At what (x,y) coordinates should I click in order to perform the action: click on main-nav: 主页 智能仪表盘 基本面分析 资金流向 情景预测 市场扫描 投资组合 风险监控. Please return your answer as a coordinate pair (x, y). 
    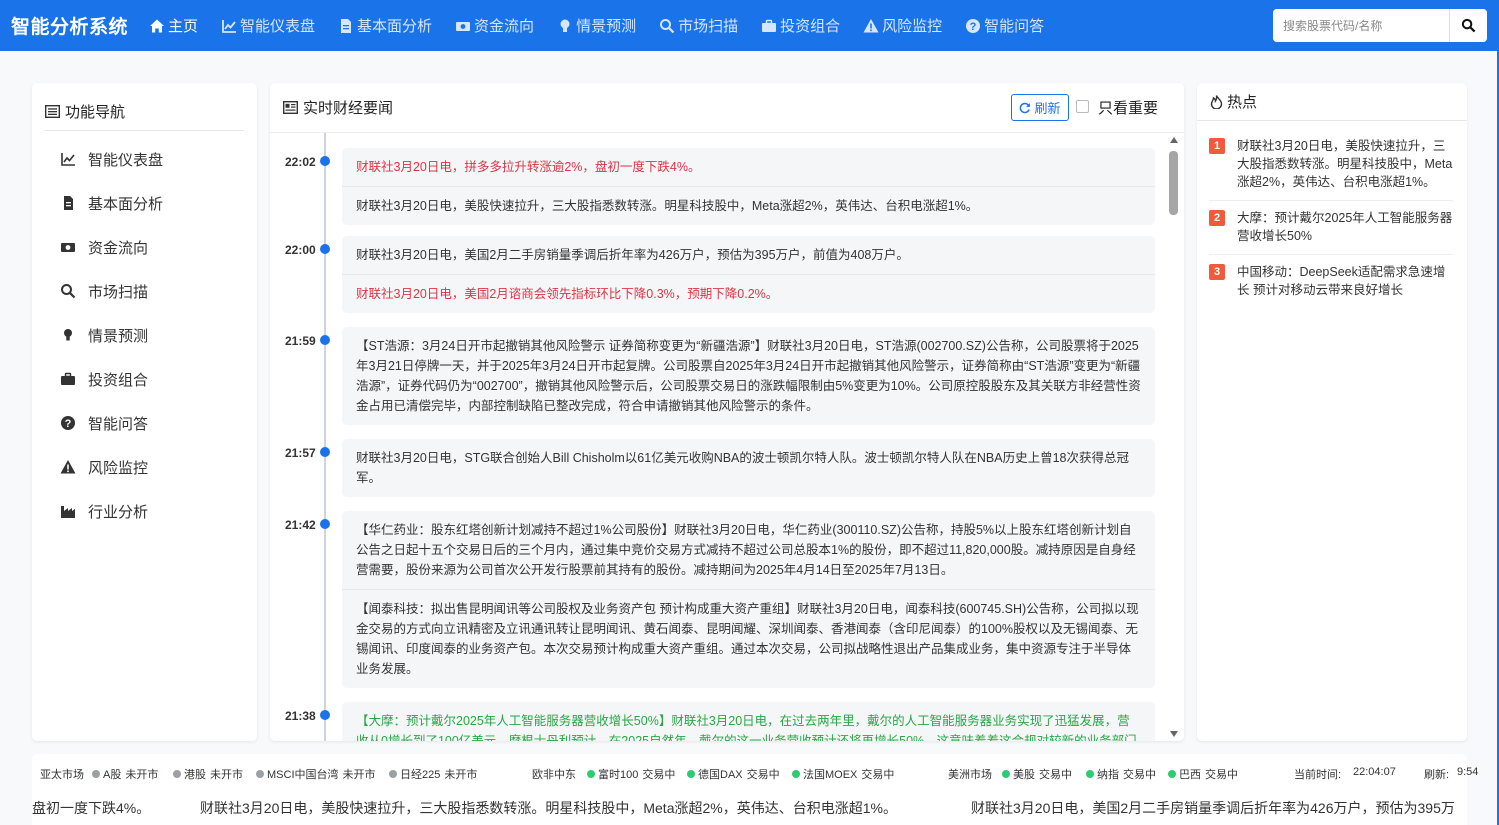
    Looking at the image, I should click on (608, 25).